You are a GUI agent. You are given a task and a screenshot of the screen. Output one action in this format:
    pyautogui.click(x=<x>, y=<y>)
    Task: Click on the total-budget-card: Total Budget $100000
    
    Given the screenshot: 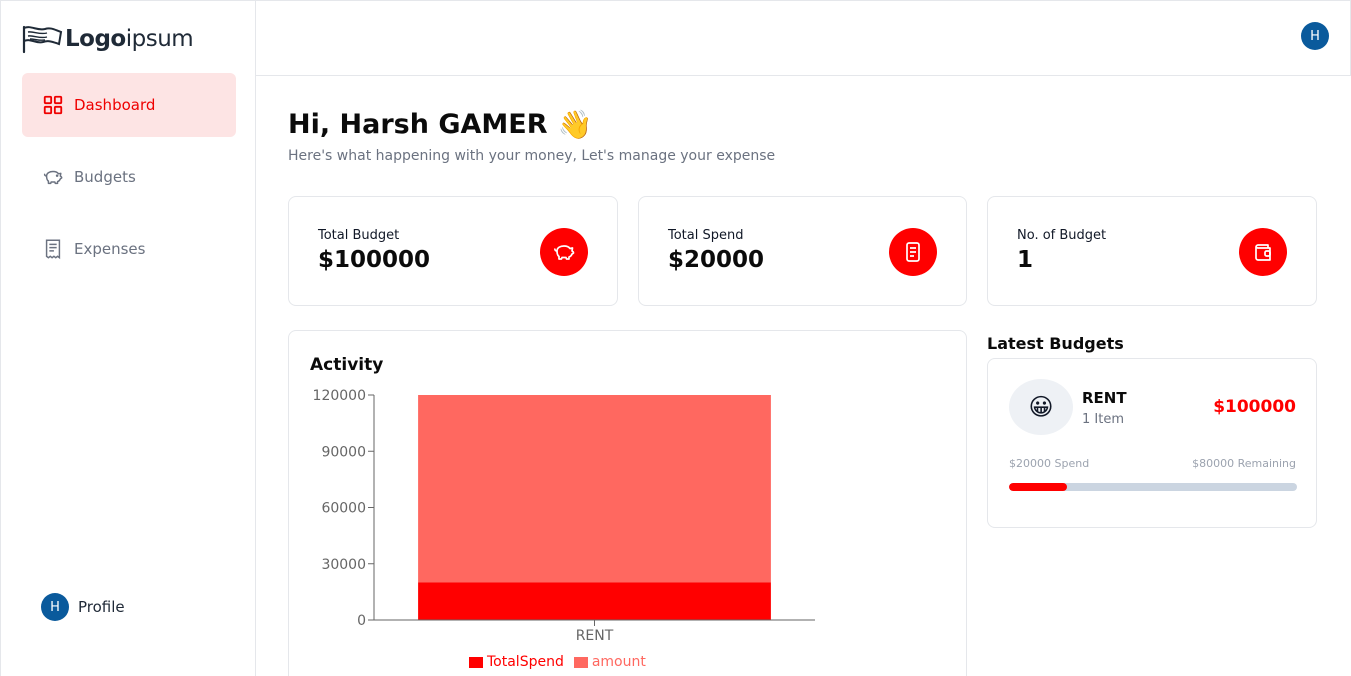 What is the action you would take?
    pyautogui.click(x=453, y=251)
    